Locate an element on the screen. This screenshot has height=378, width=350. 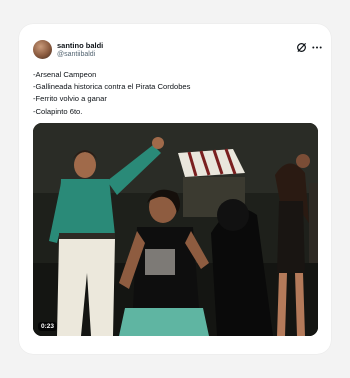
grok-icon is located at coordinates (301, 47).